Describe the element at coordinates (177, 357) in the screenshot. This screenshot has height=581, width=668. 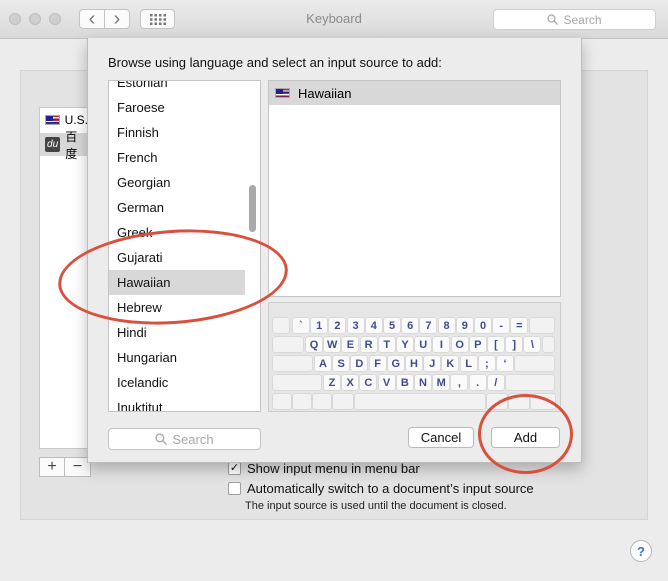
I see `language-item-hungarian: Hungarian` at that location.